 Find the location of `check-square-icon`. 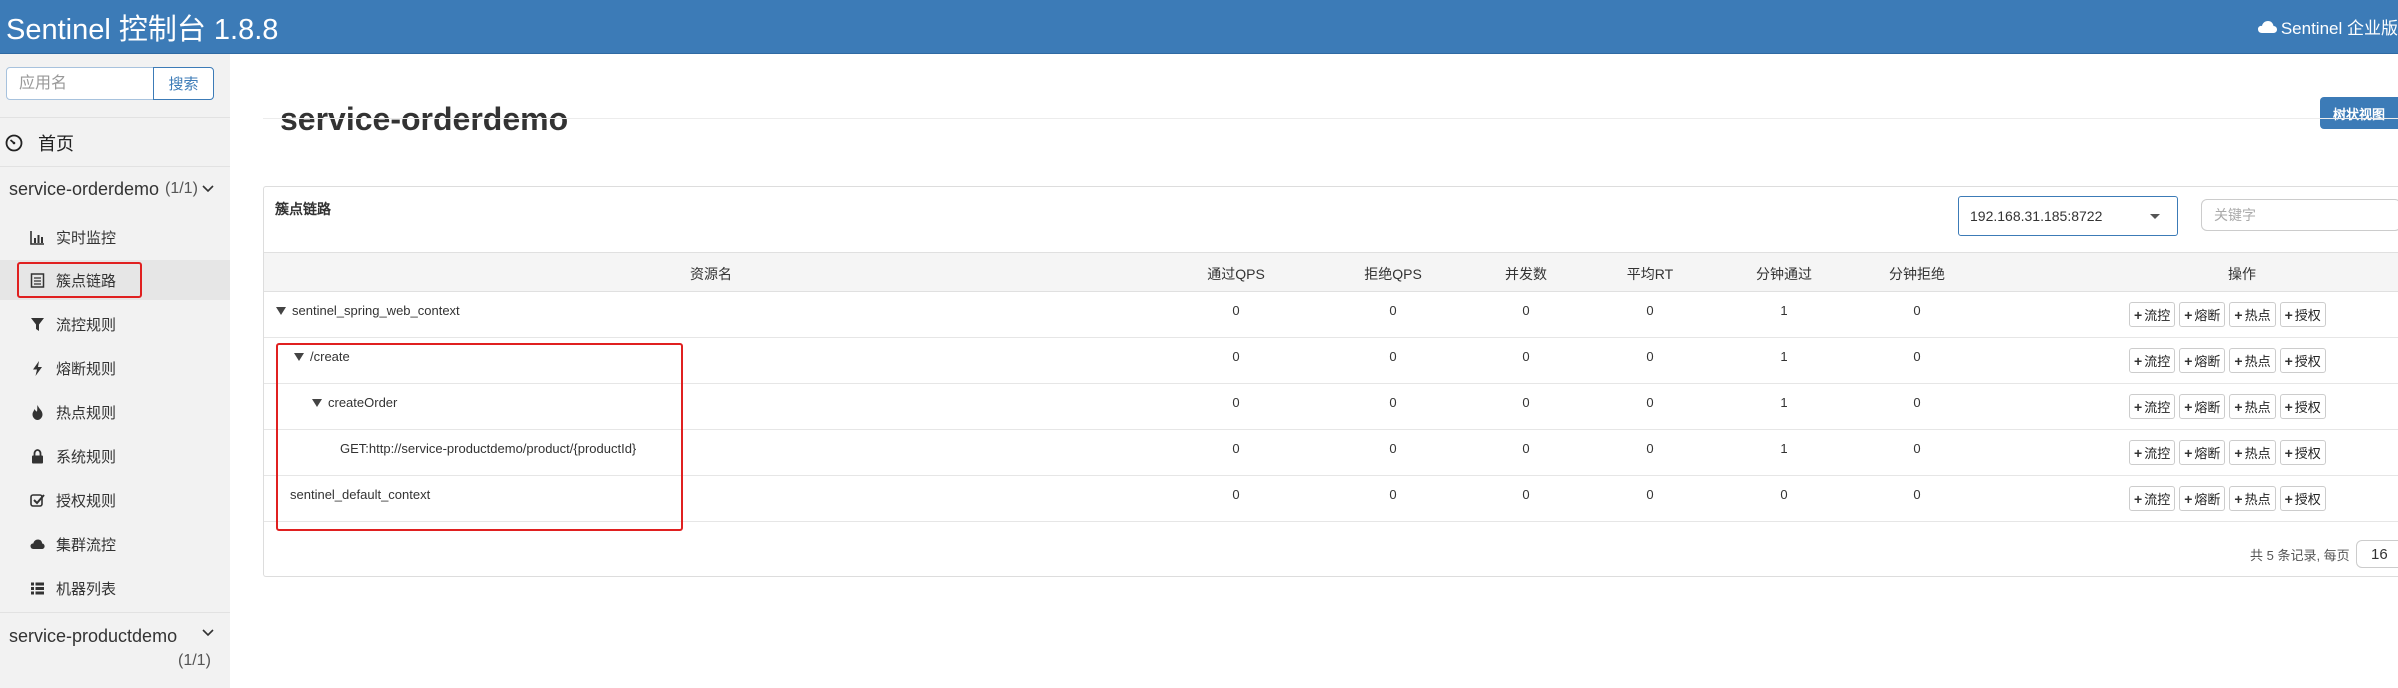

check-square-icon is located at coordinates (37, 500).